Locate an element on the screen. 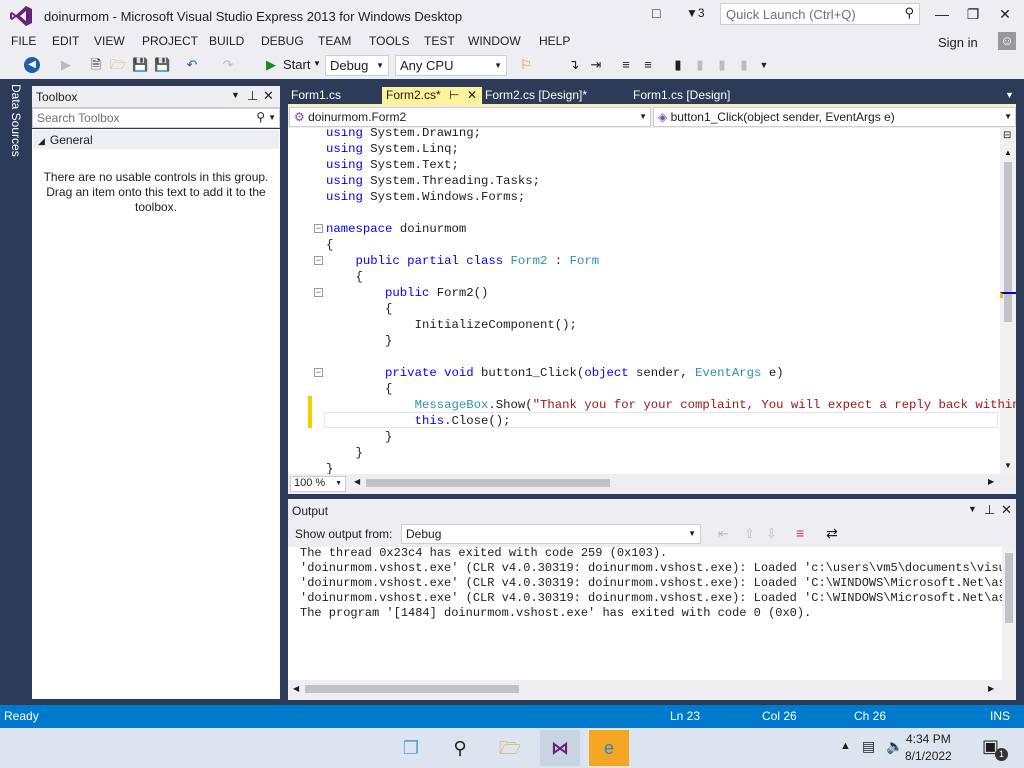  tab-list-dropdown-icon: ▼ is located at coordinates (1009, 95).